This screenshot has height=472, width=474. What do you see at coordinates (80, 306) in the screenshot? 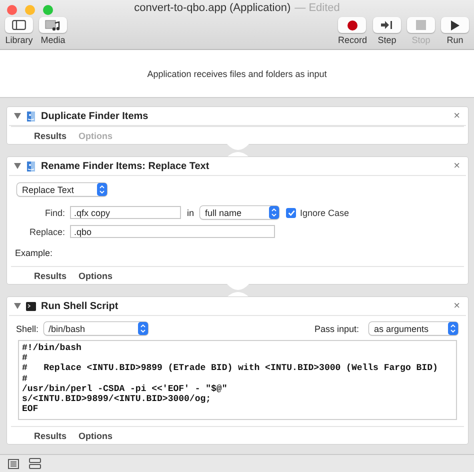
I see `action-title: Run Shell Script` at bounding box center [80, 306].